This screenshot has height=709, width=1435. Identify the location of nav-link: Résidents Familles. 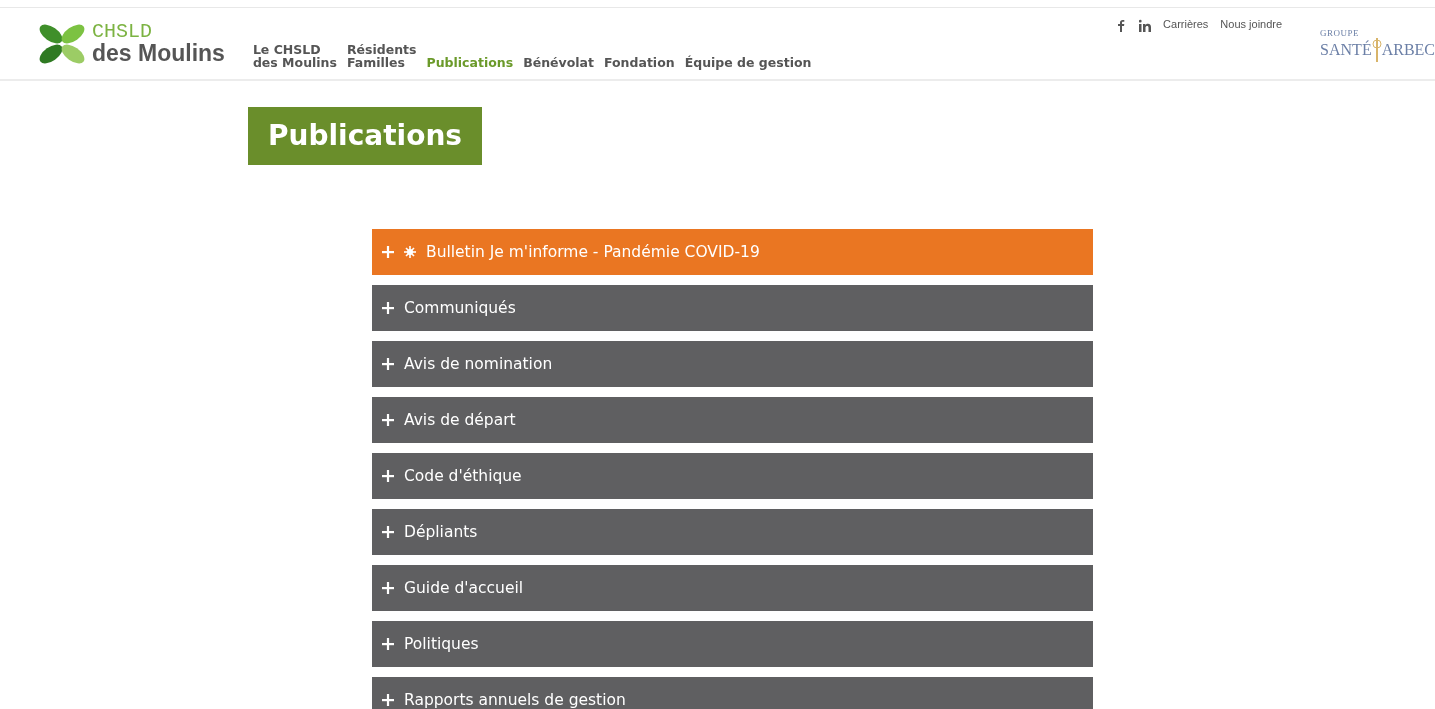
(381, 56).